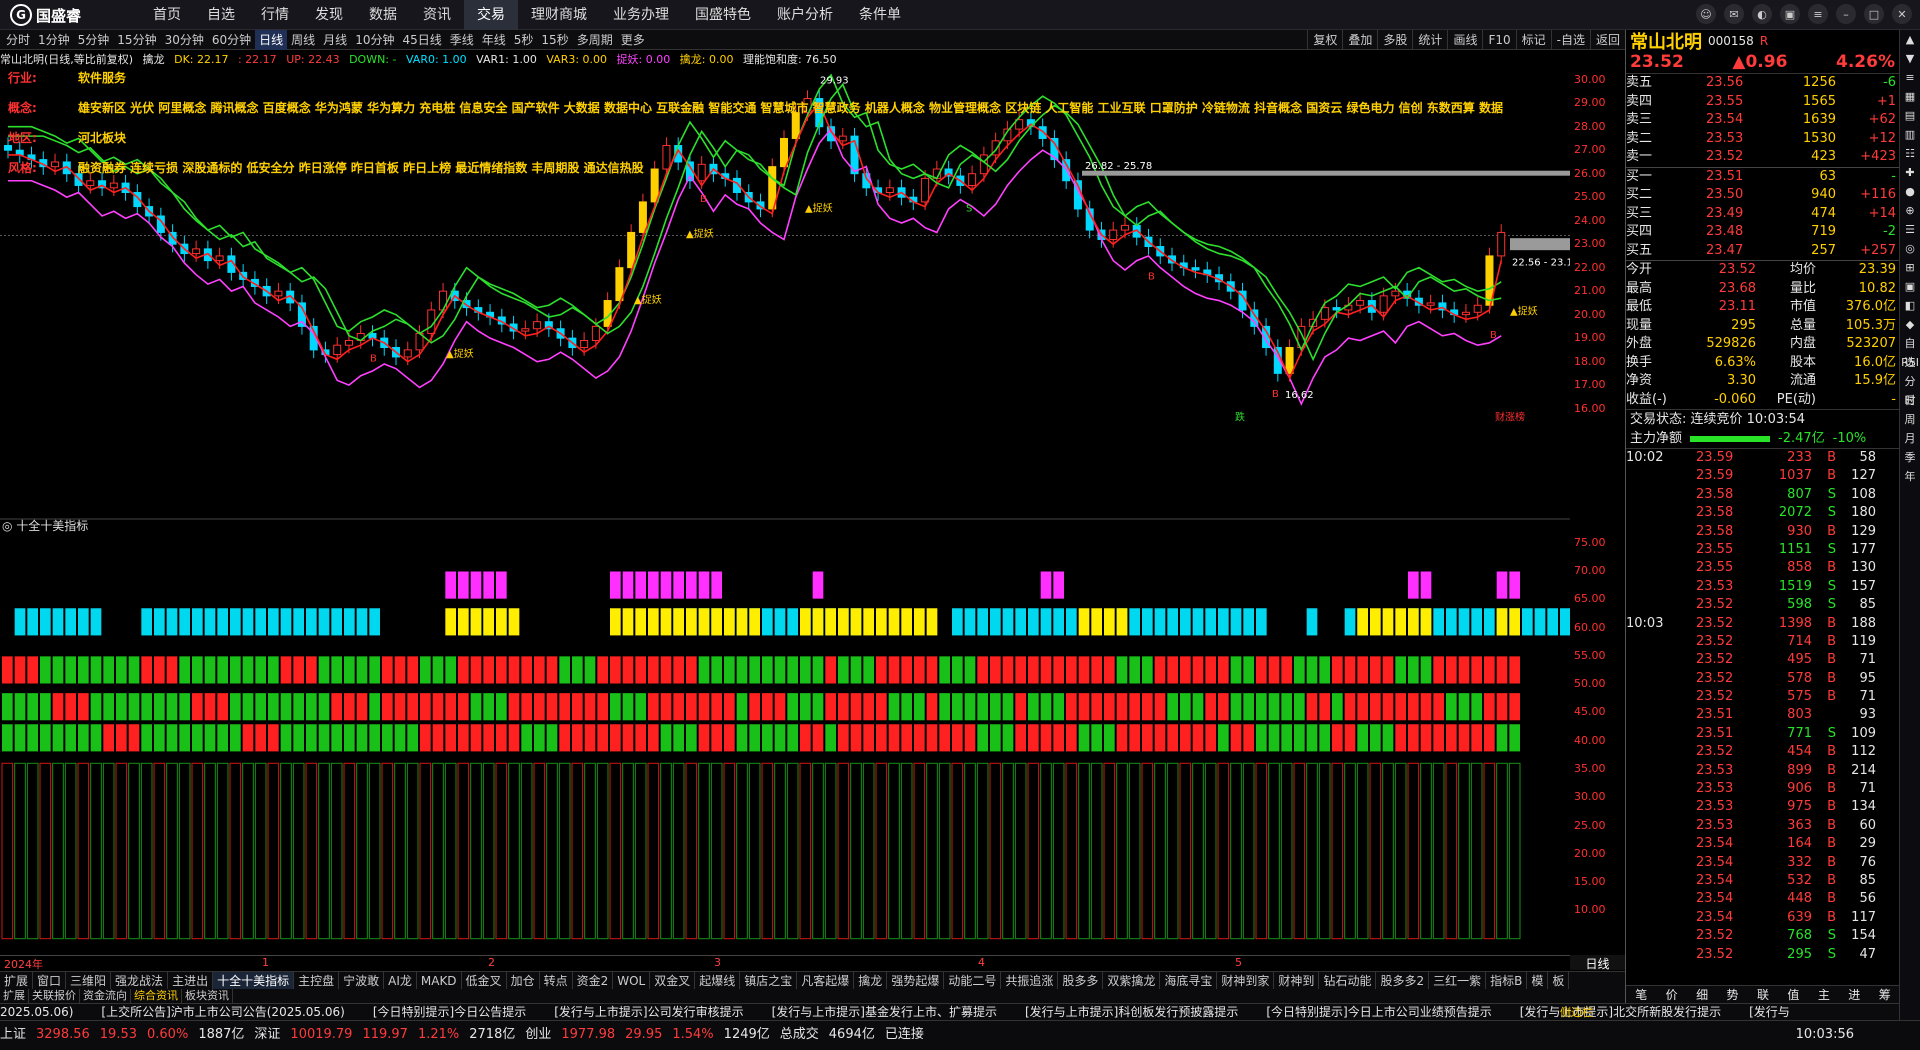  What do you see at coordinates (1607, 40) in the screenshot?
I see `tool-8: 返回` at bounding box center [1607, 40].